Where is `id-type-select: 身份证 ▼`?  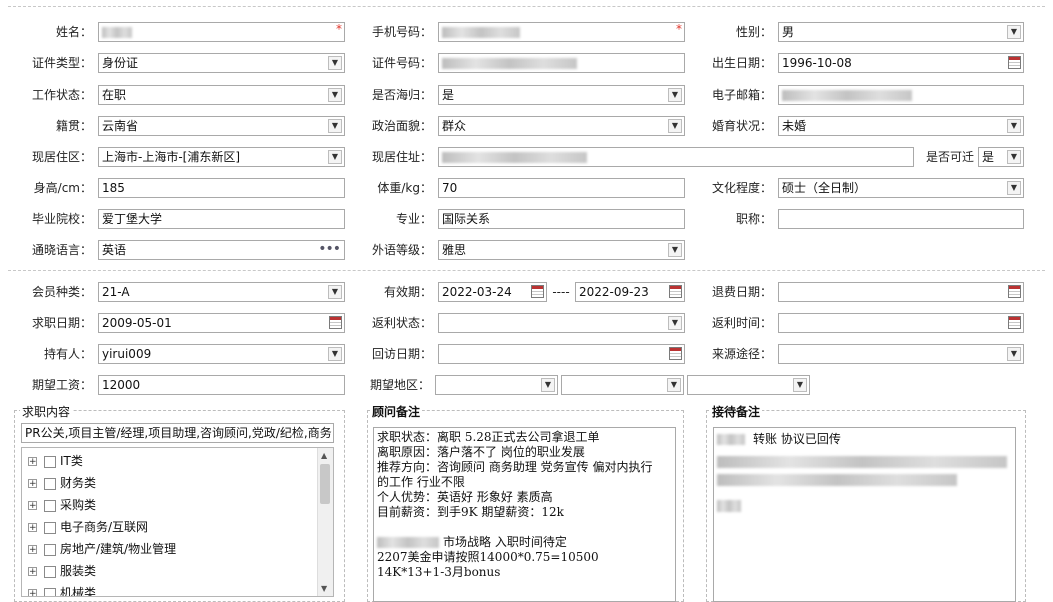
id-type-select: 身份证 ▼ is located at coordinates (221, 63).